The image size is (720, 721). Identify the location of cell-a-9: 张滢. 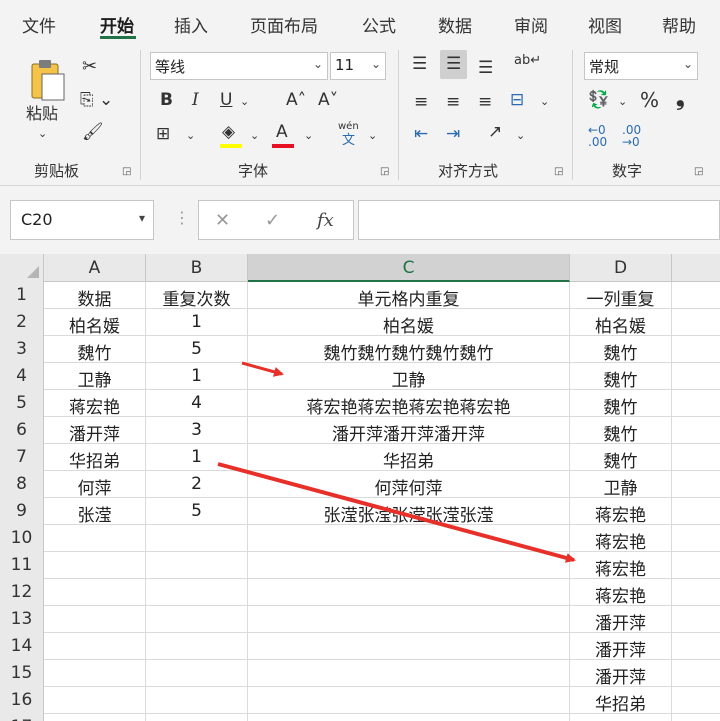
(95, 512).